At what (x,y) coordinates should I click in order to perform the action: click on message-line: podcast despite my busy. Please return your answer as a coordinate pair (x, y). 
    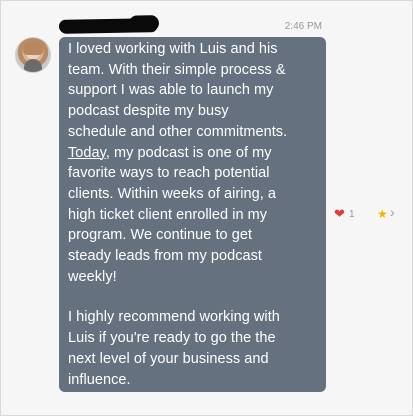
    Looking at the image, I should click on (148, 111).